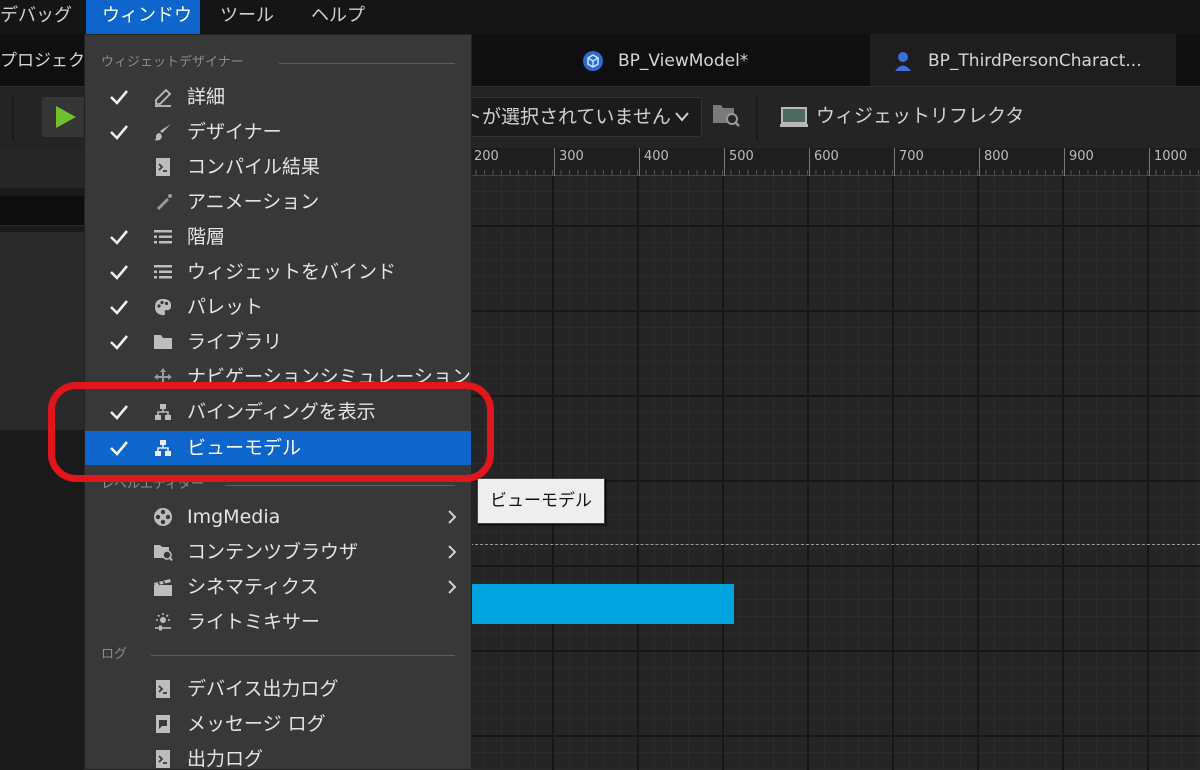 This screenshot has height=770, width=1200. Describe the element at coordinates (278, 307) in the screenshot. I see `menu-item-palette: パレット` at that location.